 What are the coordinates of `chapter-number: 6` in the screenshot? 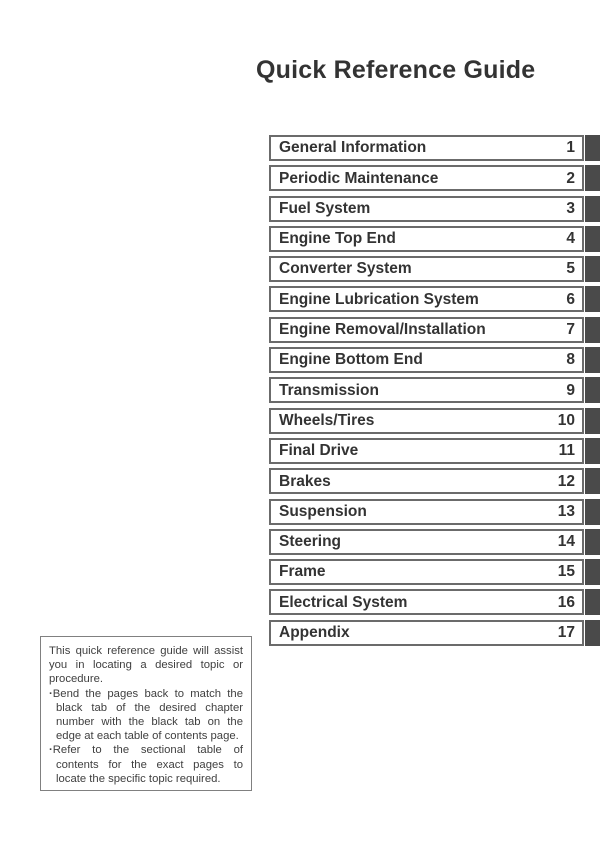 It's located at (570, 299).